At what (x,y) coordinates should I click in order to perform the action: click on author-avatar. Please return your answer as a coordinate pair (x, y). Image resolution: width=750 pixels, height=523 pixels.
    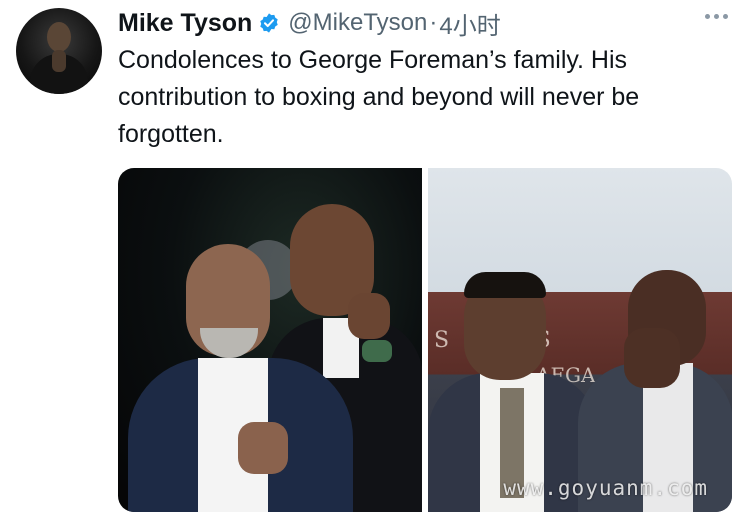
    Looking at the image, I should click on (59, 51).